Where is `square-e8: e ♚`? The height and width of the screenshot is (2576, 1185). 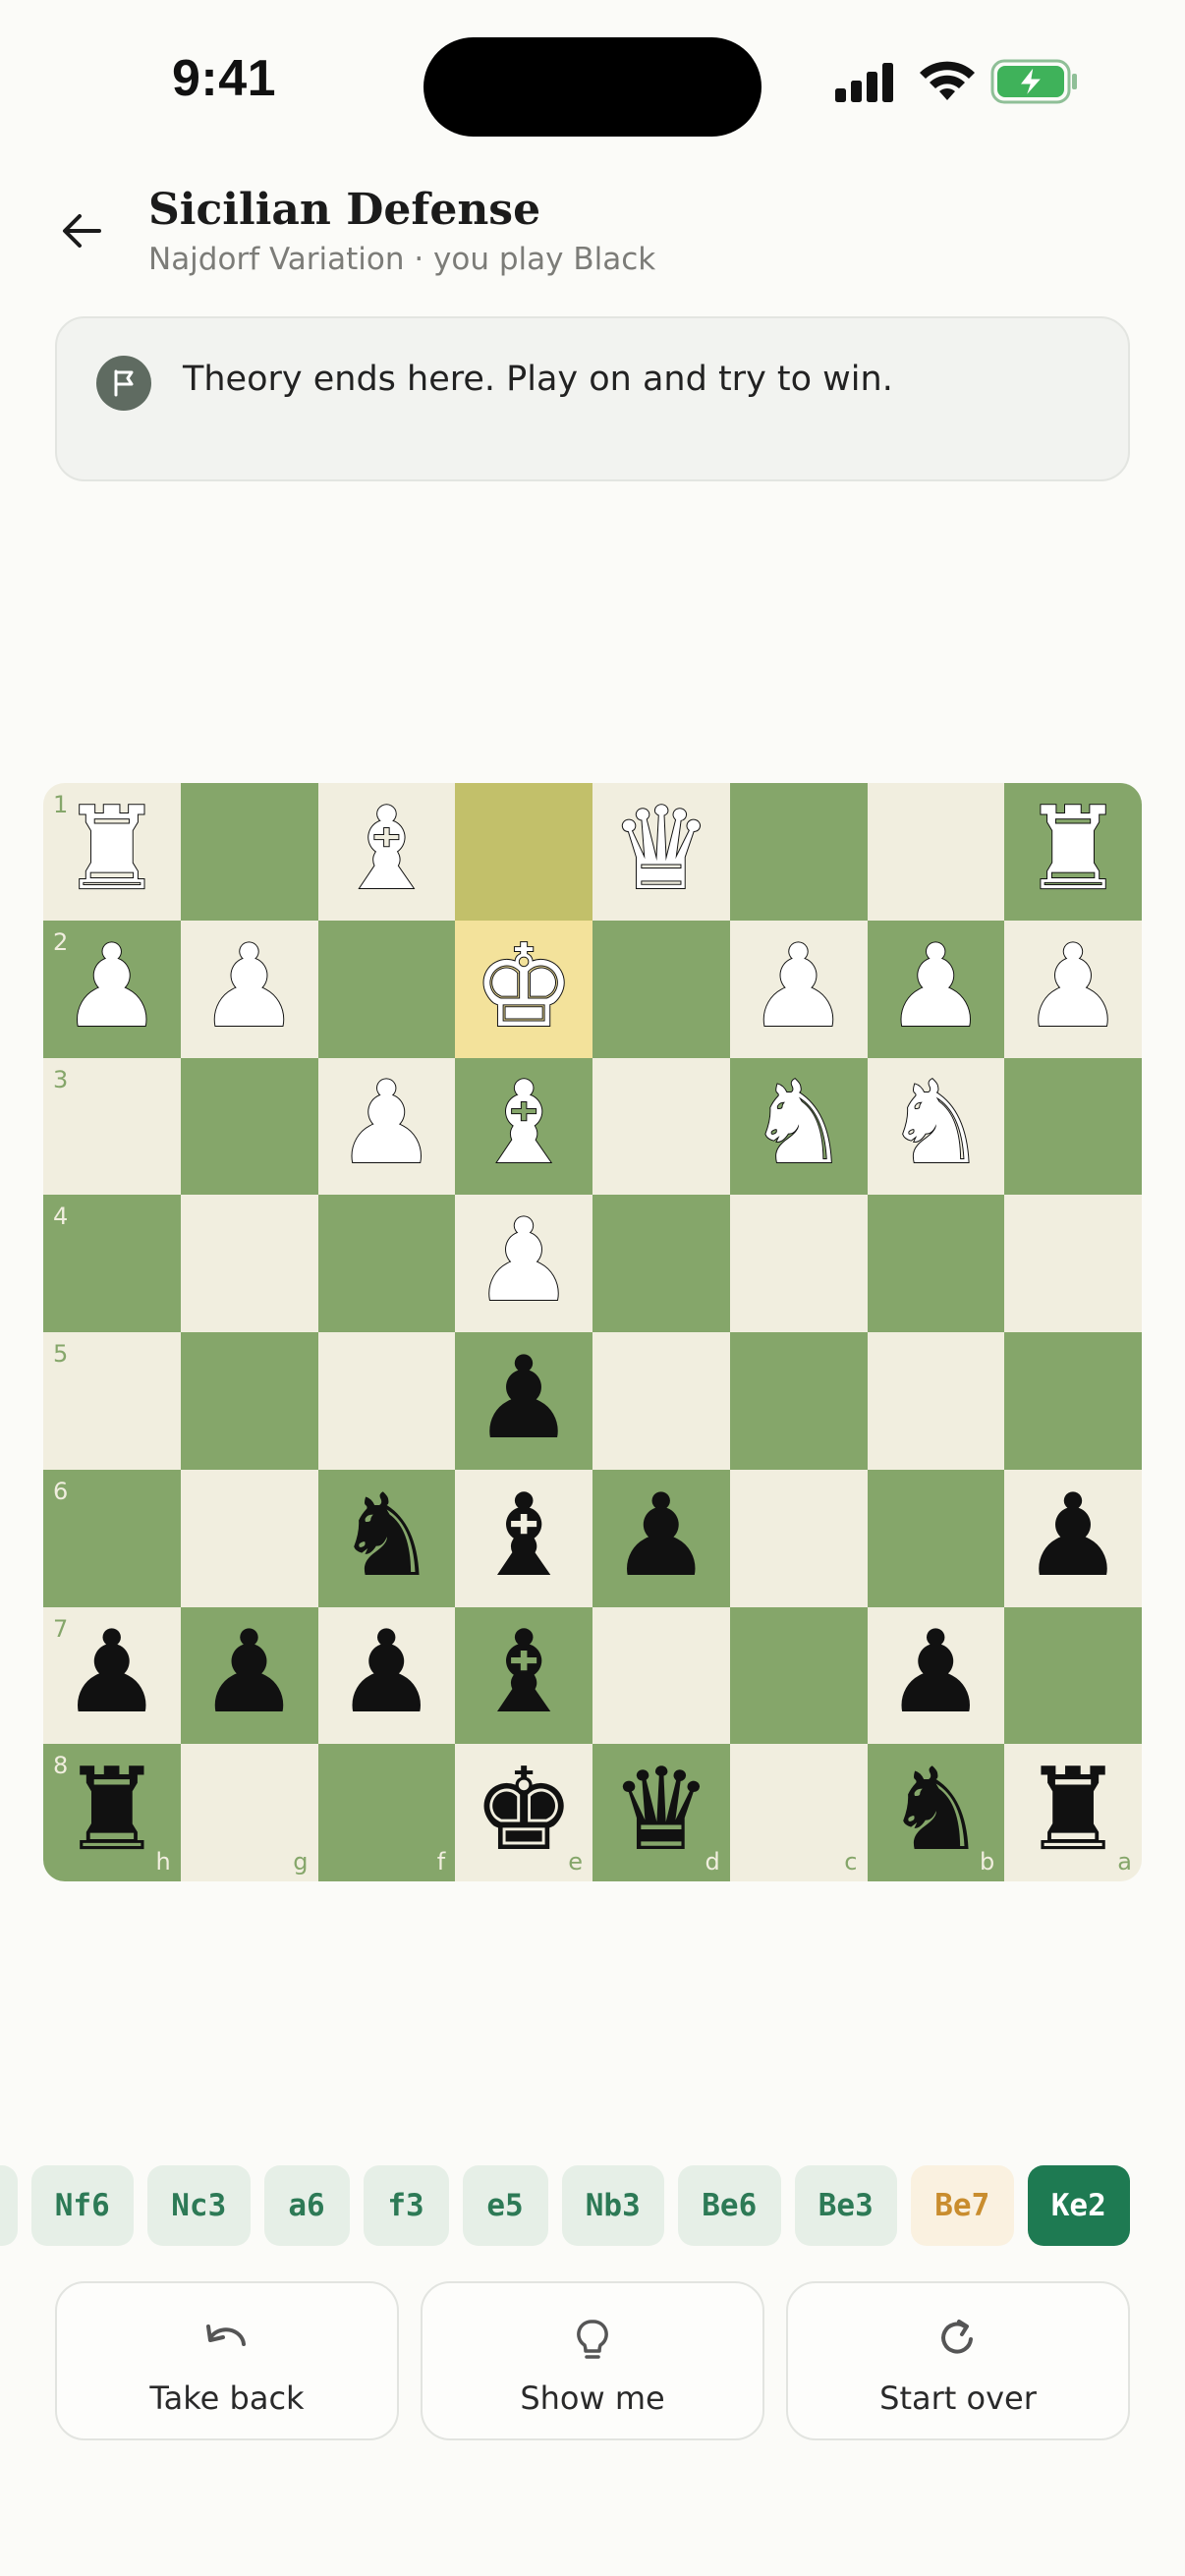
square-e8: e ♚ is located at coordinates (523, 1812).